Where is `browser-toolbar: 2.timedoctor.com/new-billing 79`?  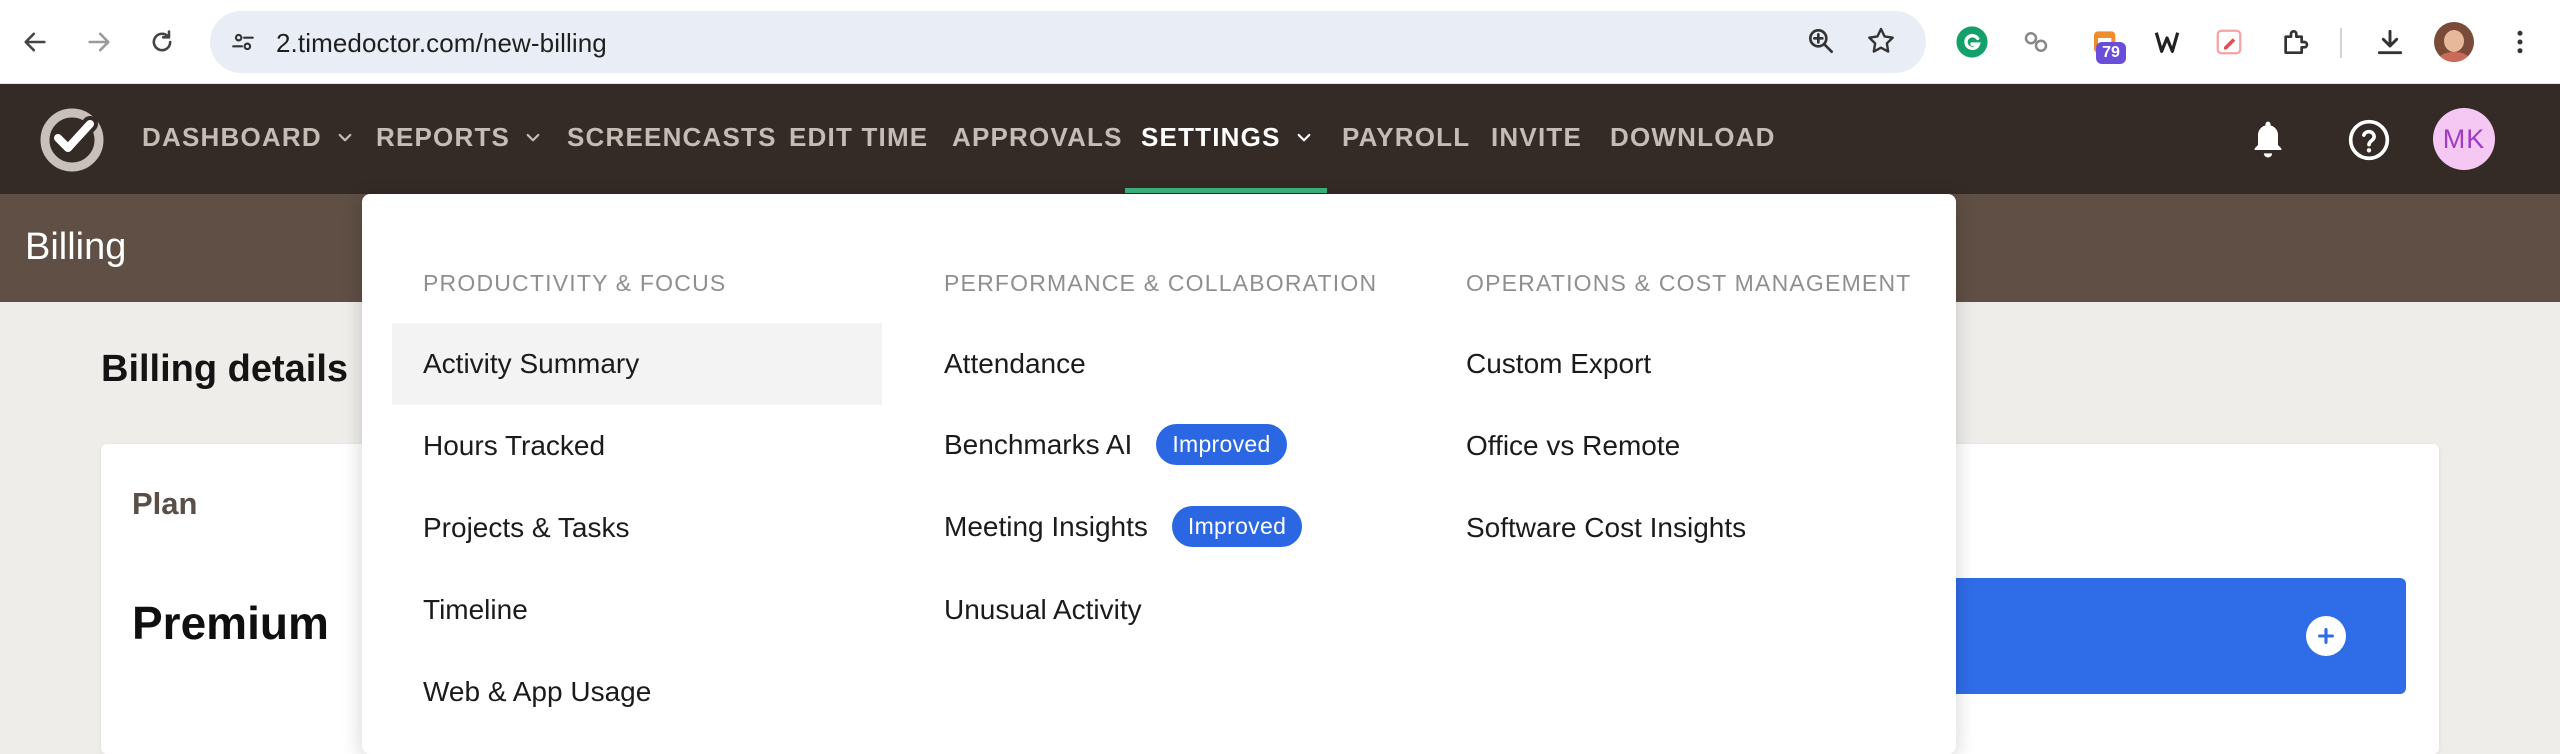
browser-toolbar: 2.timedoctor.com/new-billing 79 is located at coordinates (1280, 42).